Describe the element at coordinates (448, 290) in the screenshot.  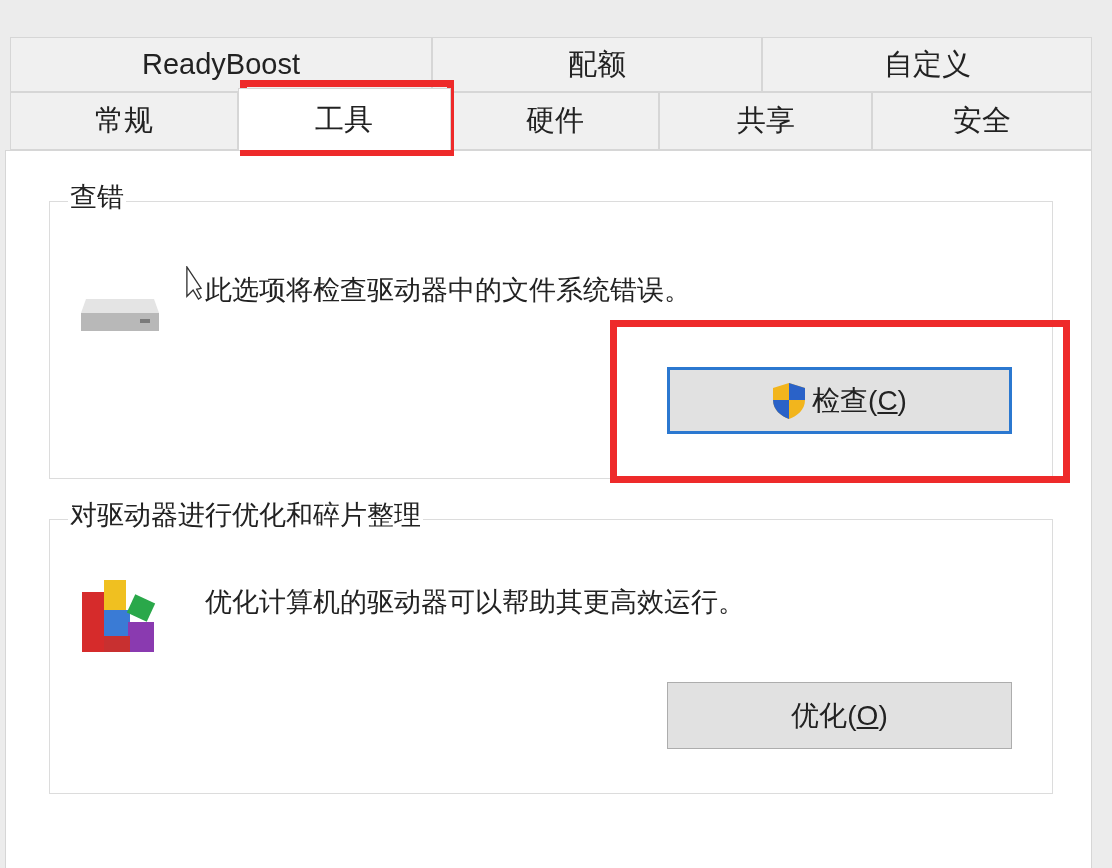
I see `description-text: 此选项将检查驱动器中的文件系统错误。` at that location.